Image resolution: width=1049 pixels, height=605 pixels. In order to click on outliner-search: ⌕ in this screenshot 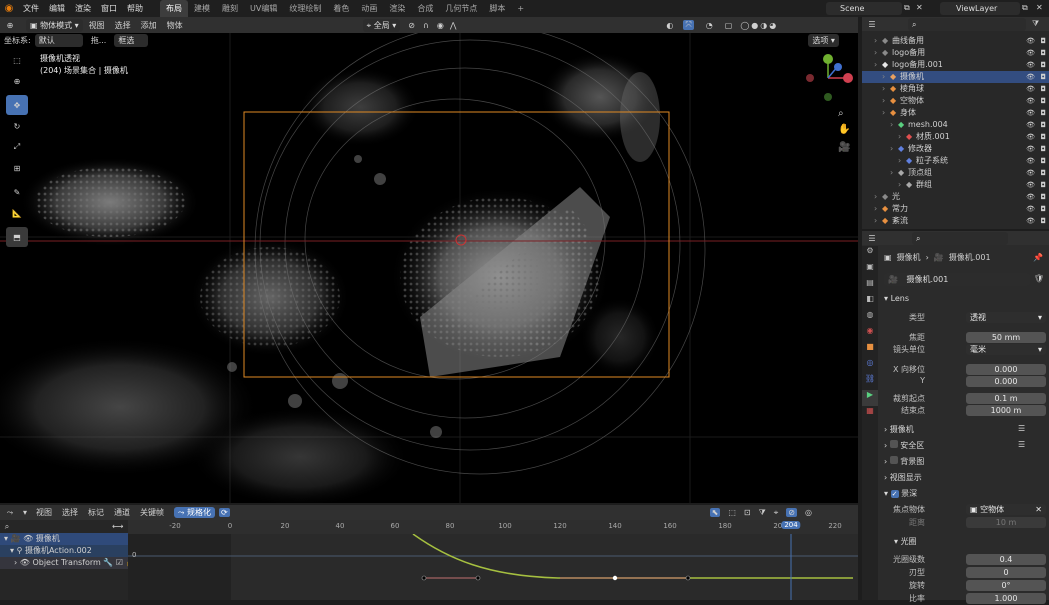, I will do `click(967, 24)`.